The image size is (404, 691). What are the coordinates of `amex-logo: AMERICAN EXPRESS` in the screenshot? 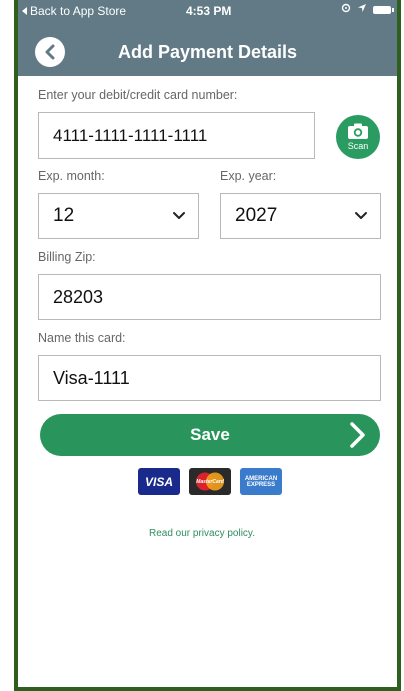 It's located at (261, 481).